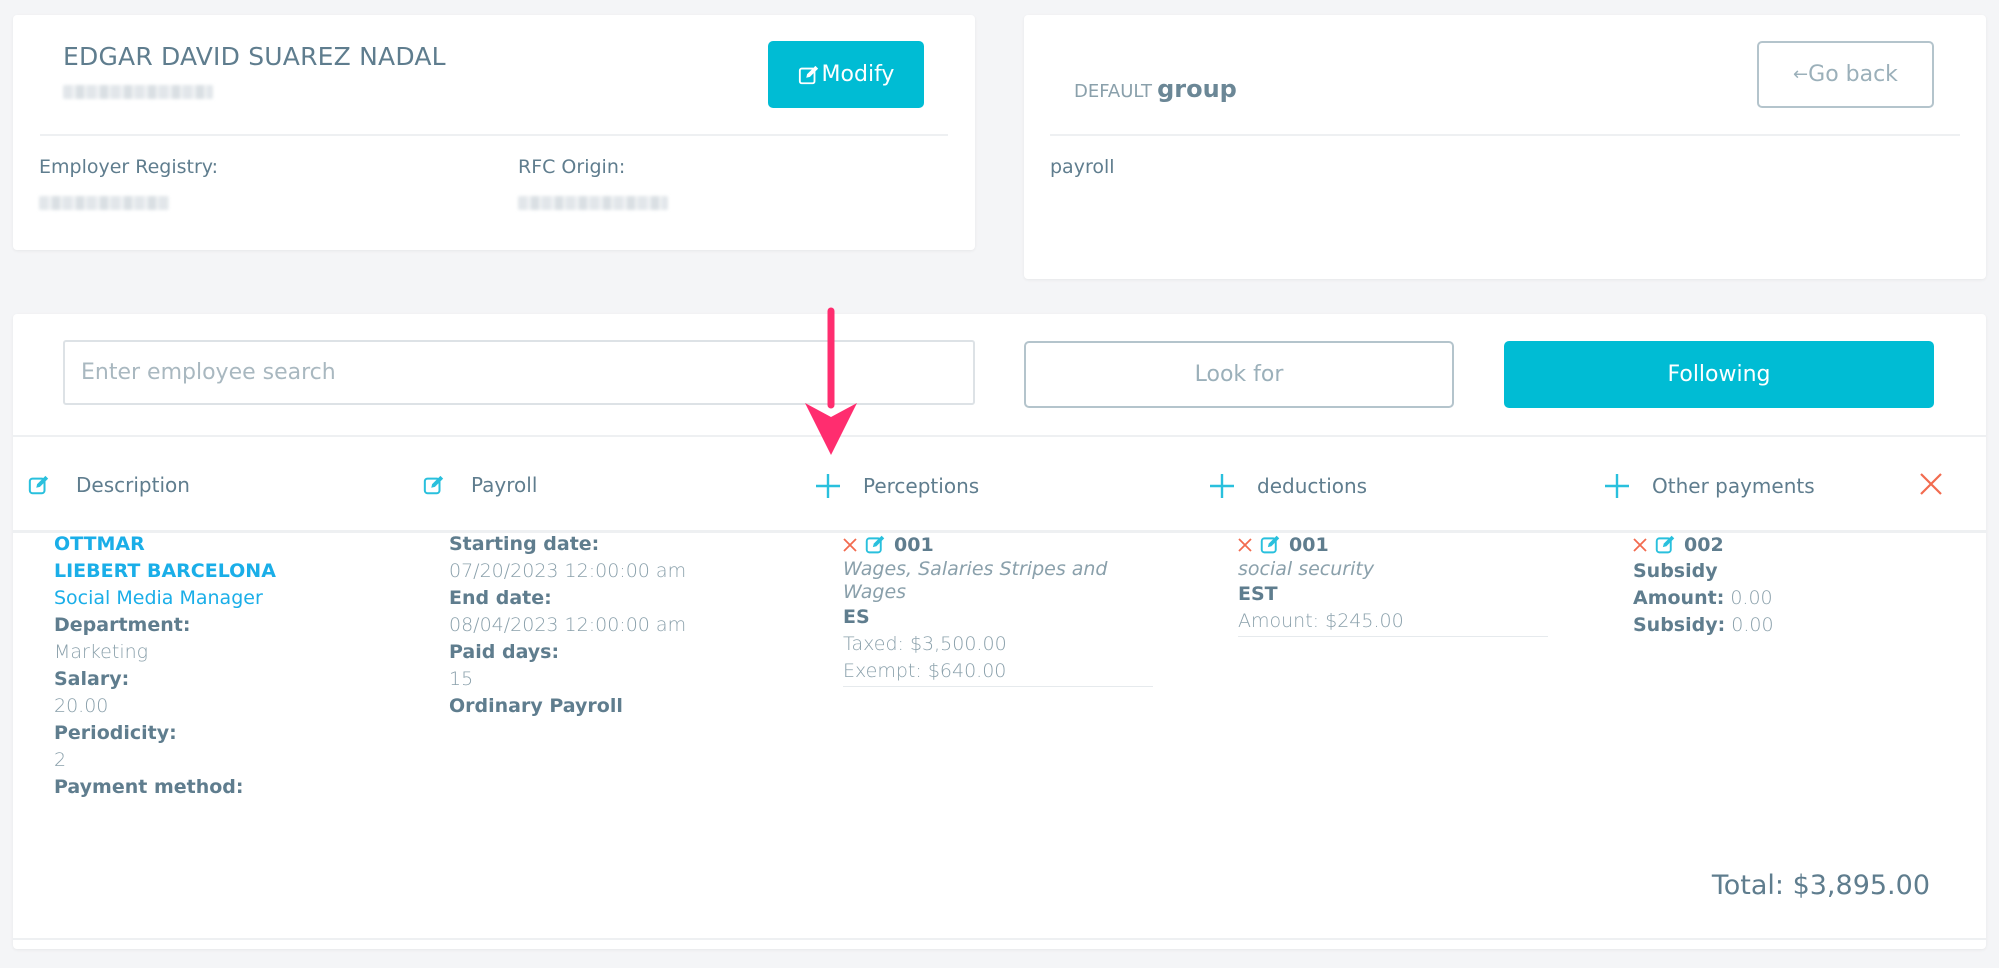  I want to click on group-card: DEFAULT group ← Go back payroll, so click(1505, 147).